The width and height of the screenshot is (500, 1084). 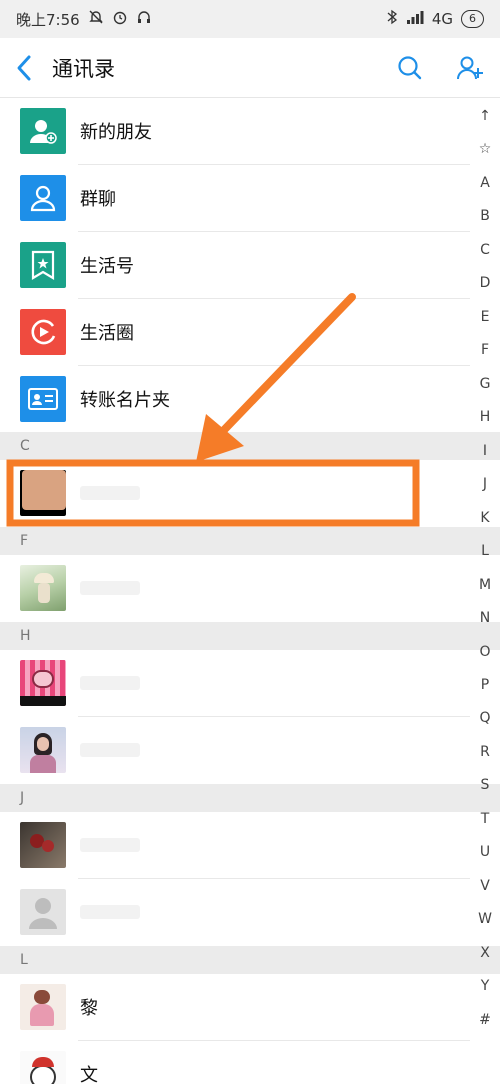 I want to click on life-account-label: 生活号, so click(x=107, y=266).